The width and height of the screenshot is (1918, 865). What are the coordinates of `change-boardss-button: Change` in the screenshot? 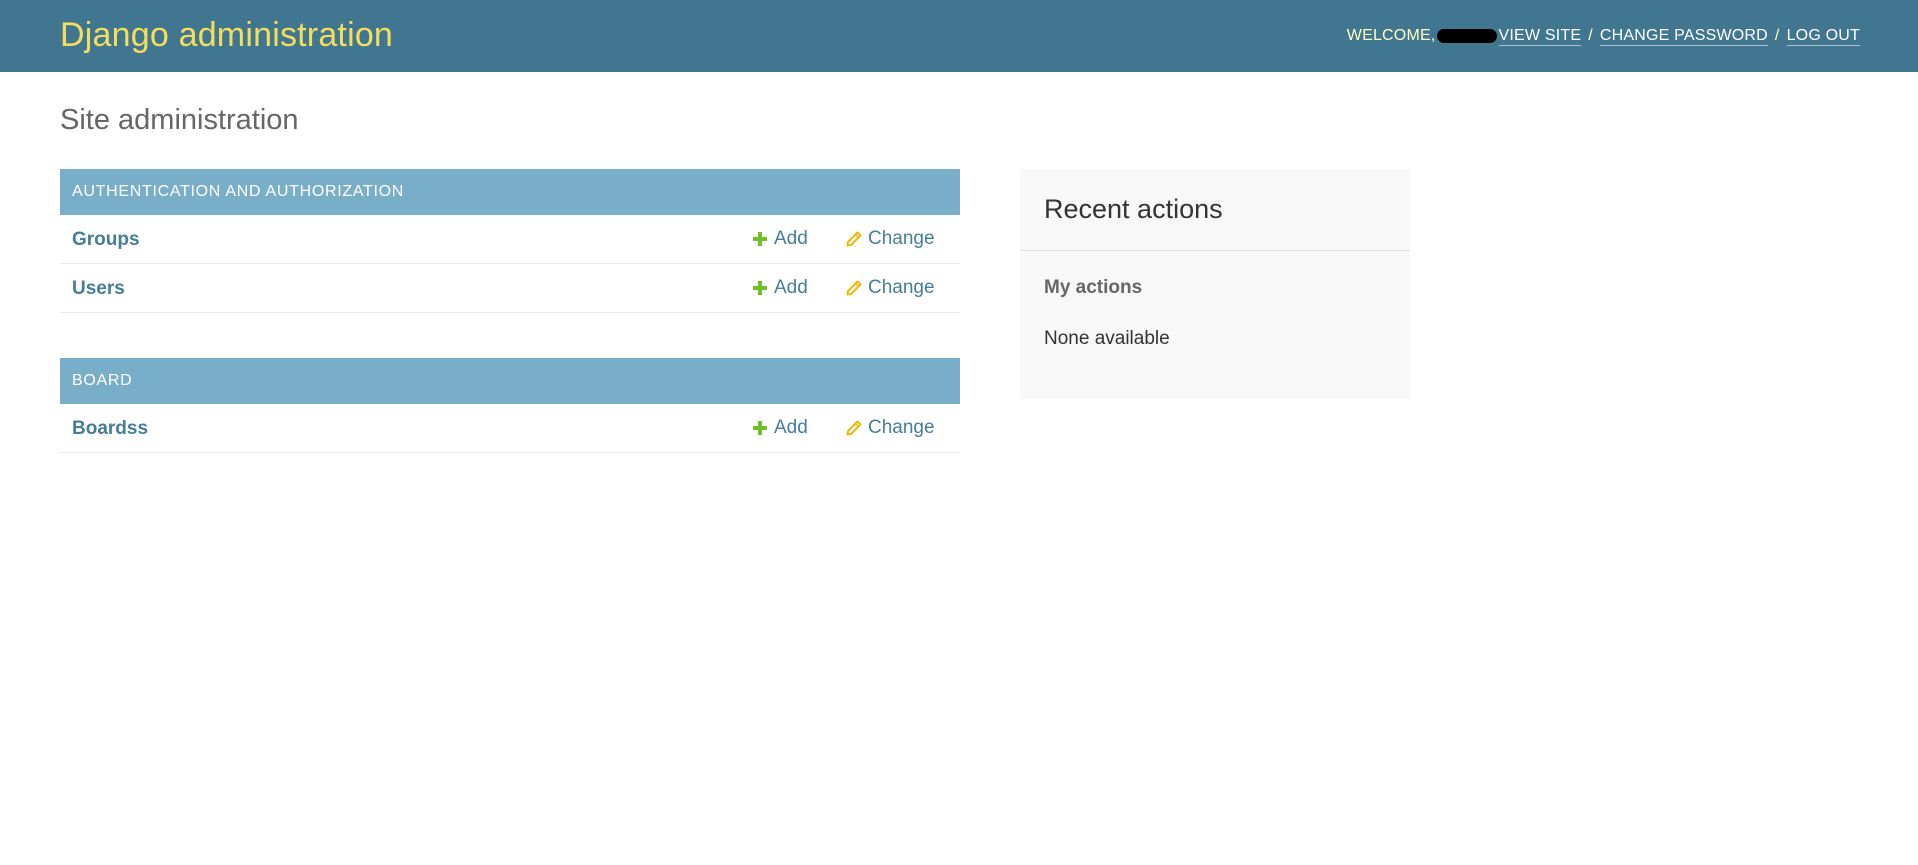 It's located at (890, 428).